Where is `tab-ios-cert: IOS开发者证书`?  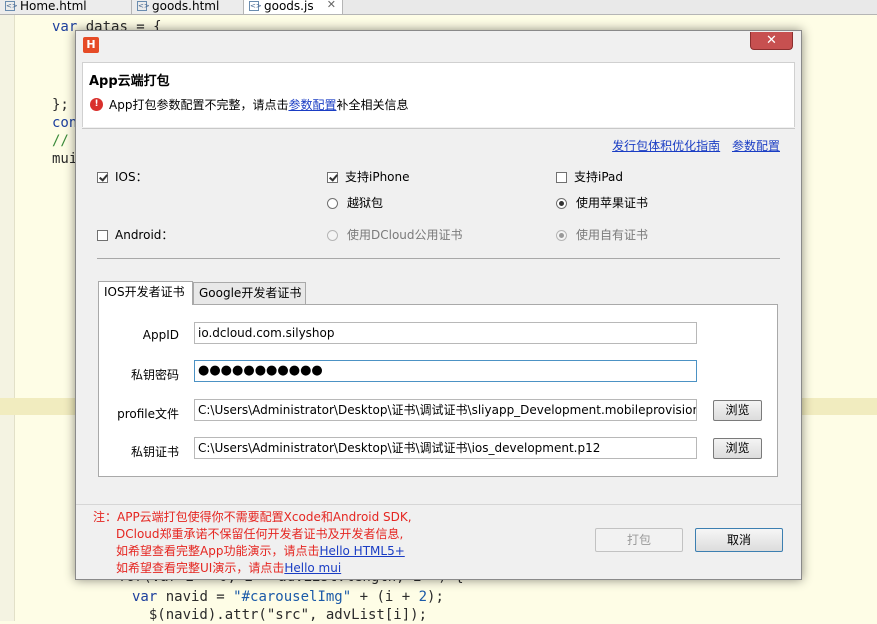
tab-ios-cert: IOS开发者证书 is located at coordinates (145, 293).